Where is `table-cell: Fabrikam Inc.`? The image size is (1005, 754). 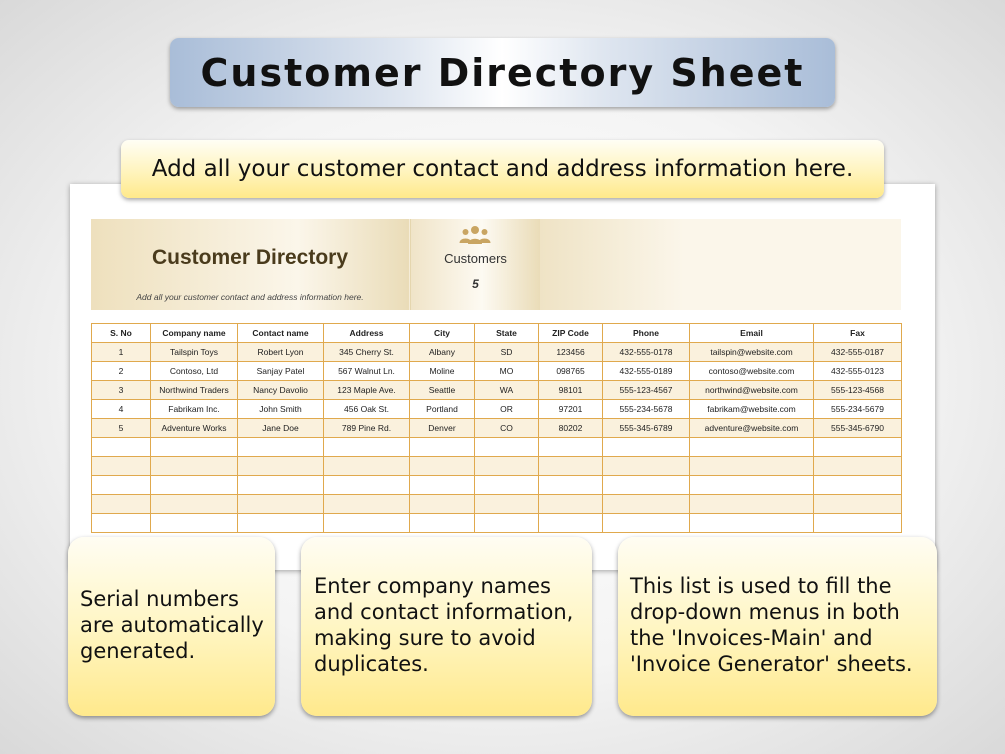 table-cell: Fabrikam Inc. is located at coordinates (194, 409).